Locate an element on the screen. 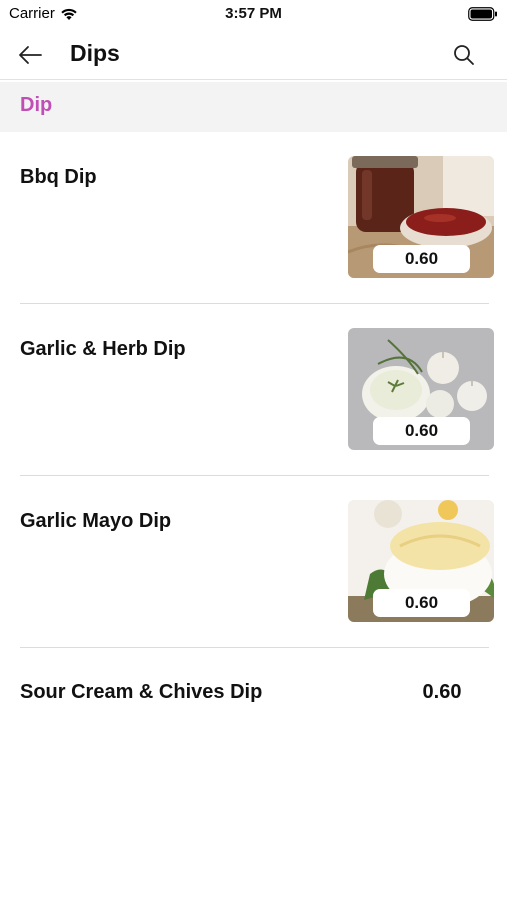 The image size is (507, 900). search-icon is located at coordinates (464, 55).